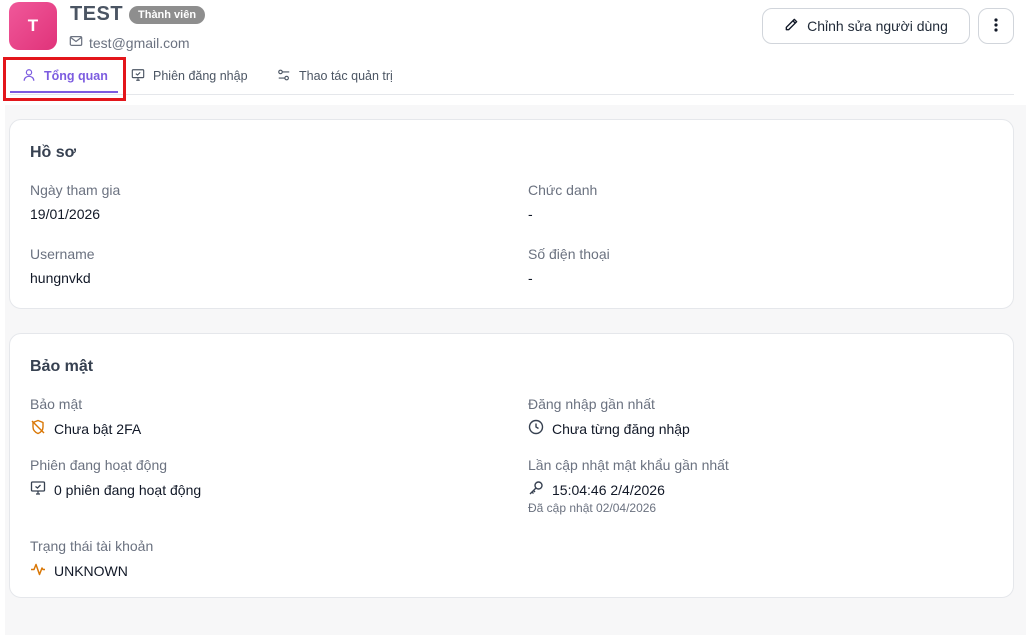 This screenshot has height=635, width=1031. Describe the element at coordinates (592, 508) in the screenshot. I see `password-update-sub: Đã cập nhật 02/04/2026` at that location.